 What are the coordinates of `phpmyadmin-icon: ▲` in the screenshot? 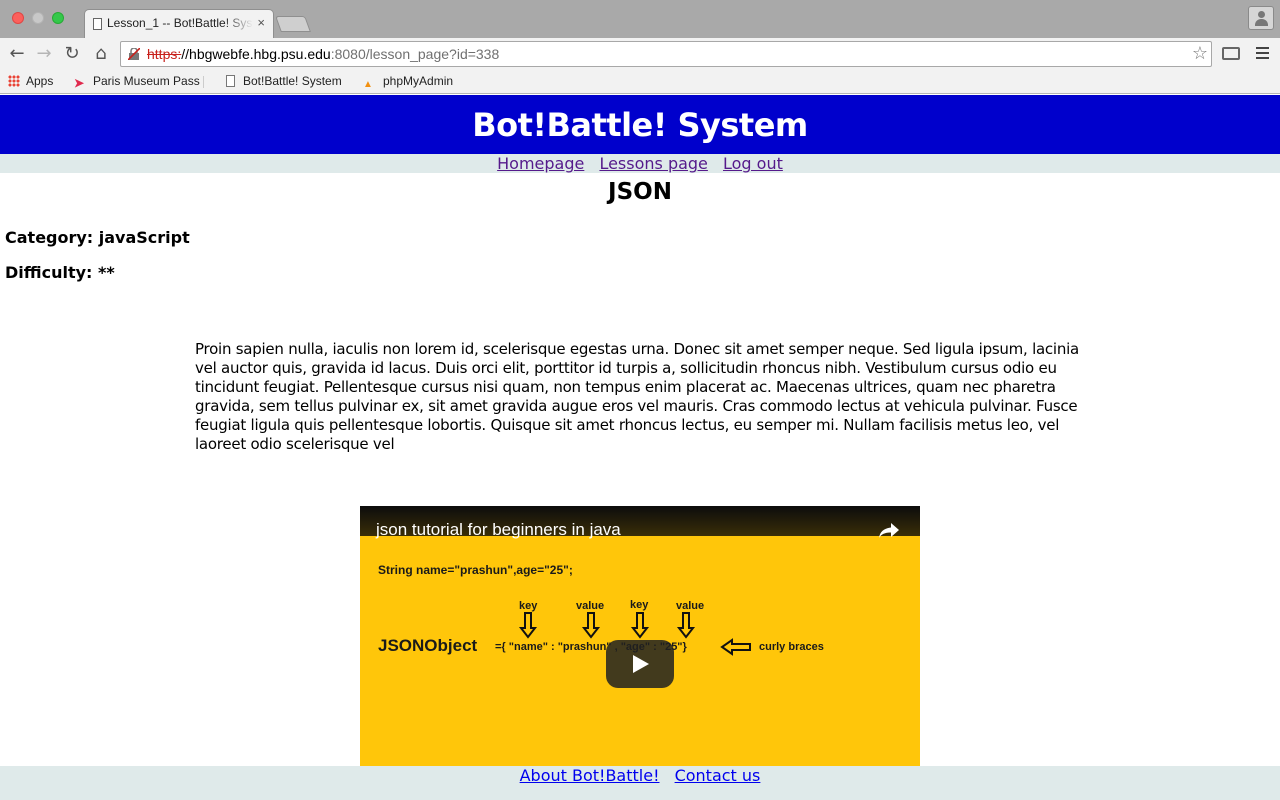 It's located at (368, 84).